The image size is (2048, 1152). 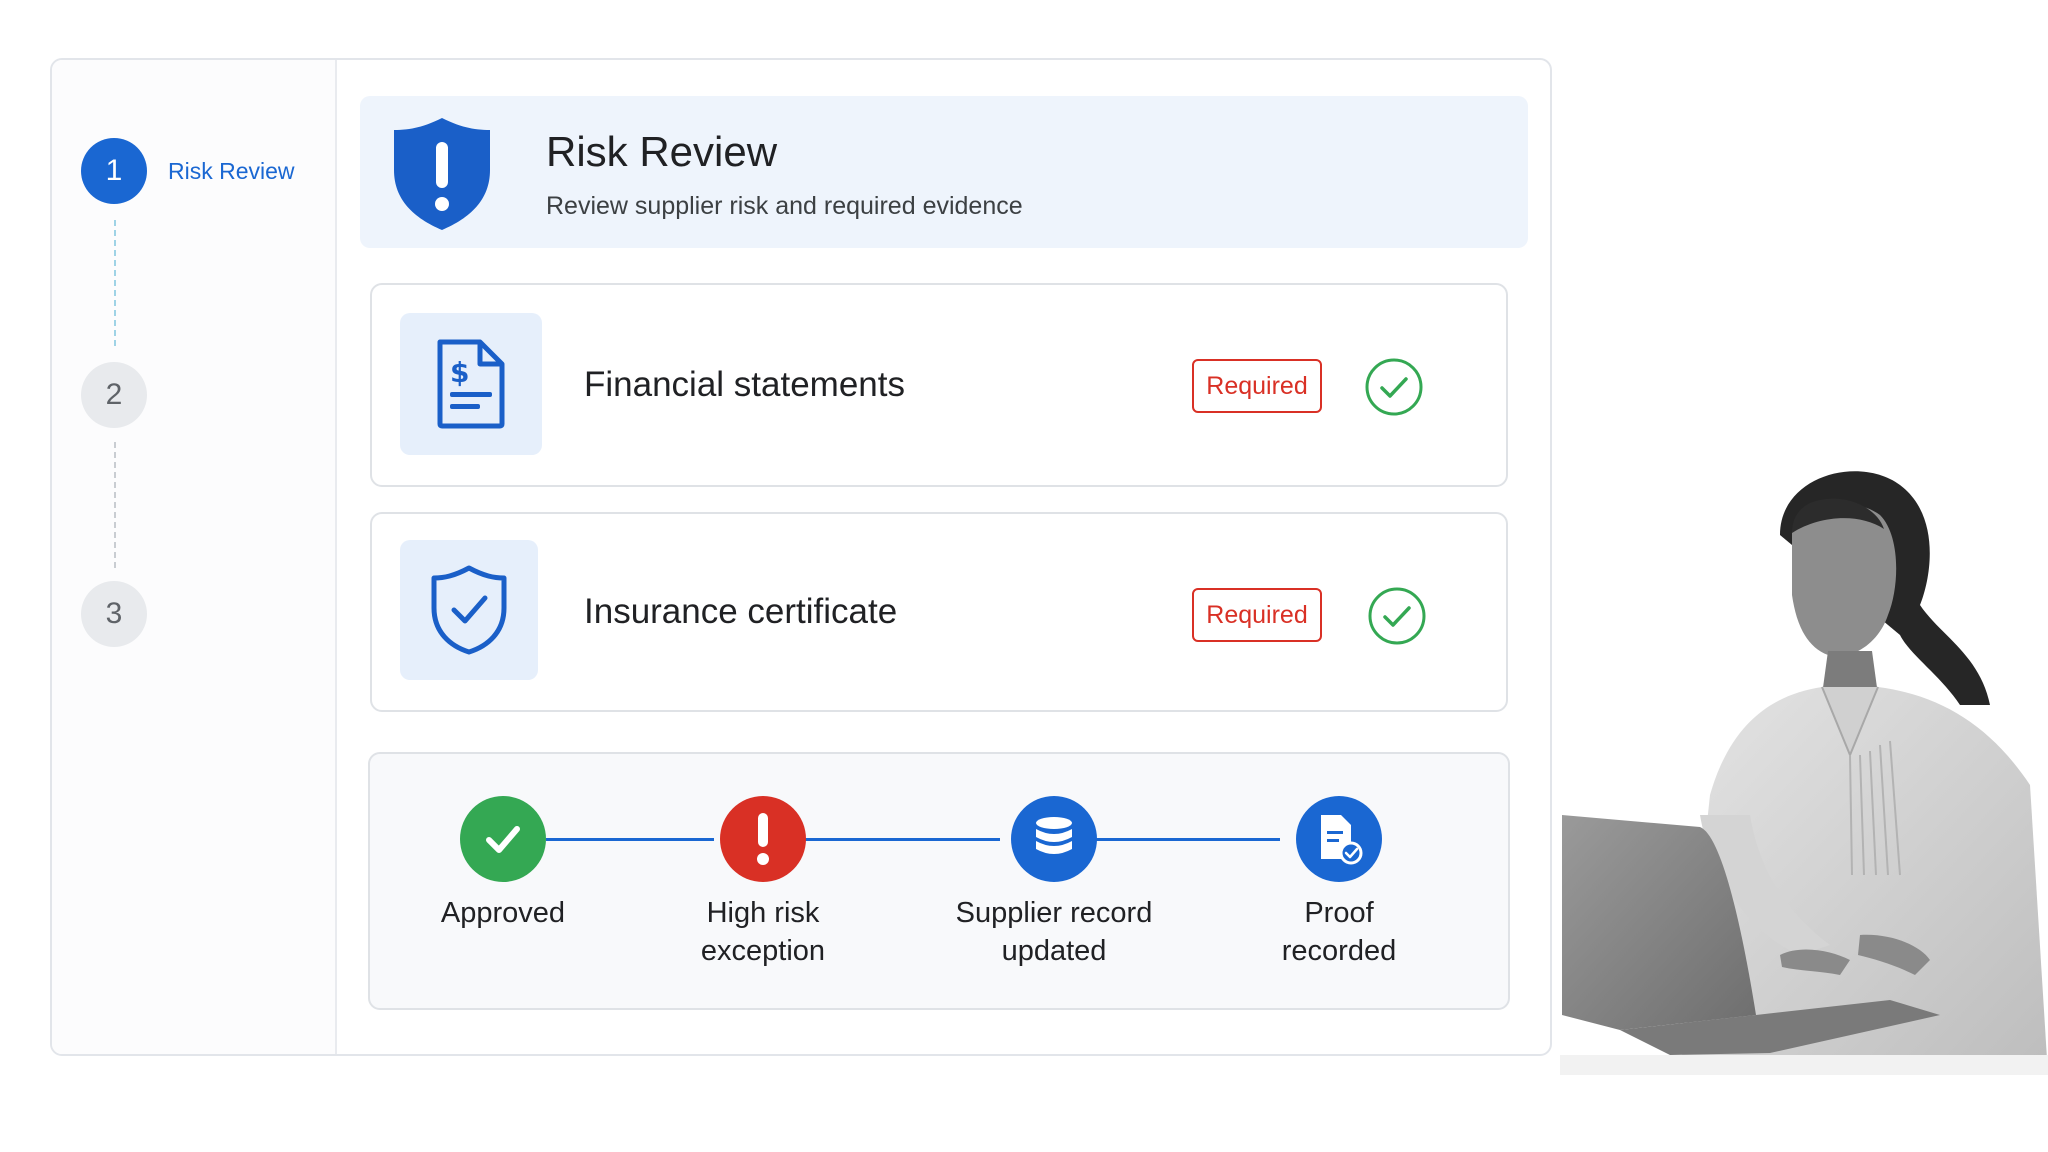 I want to click on shield-check-icon-box, so click(x=469, y=610).